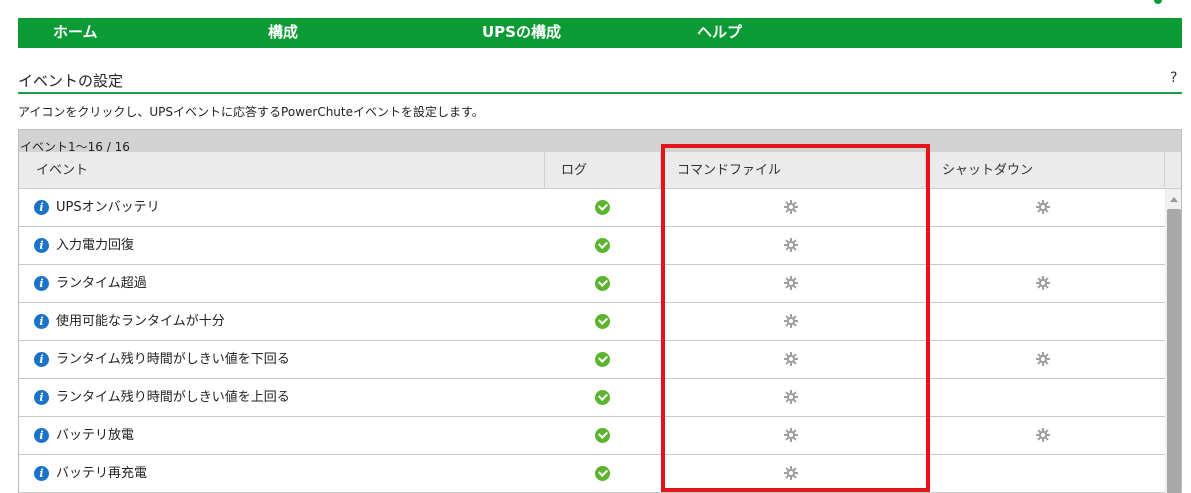  I want to click on event-label: バッテリ再充電, so click(102, 473).